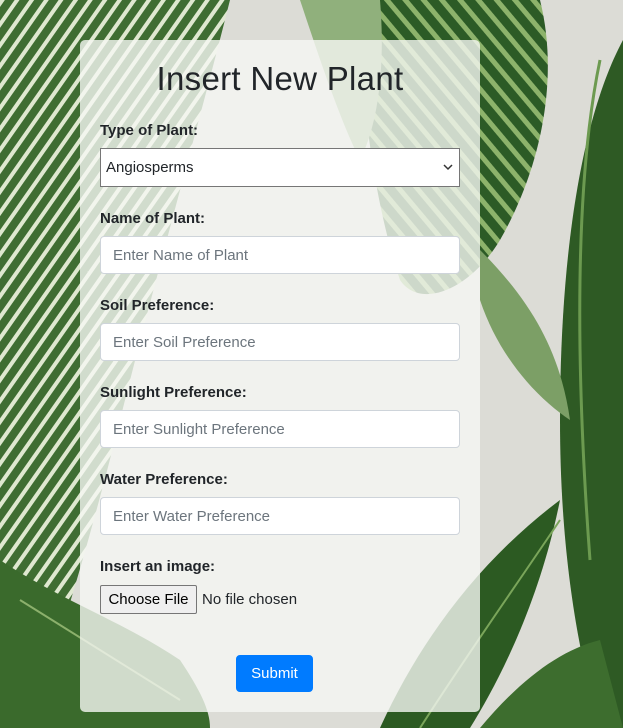  Describe the element at coordinates (280, 516) in the screenshot. I see `water-preference-input` at that location.